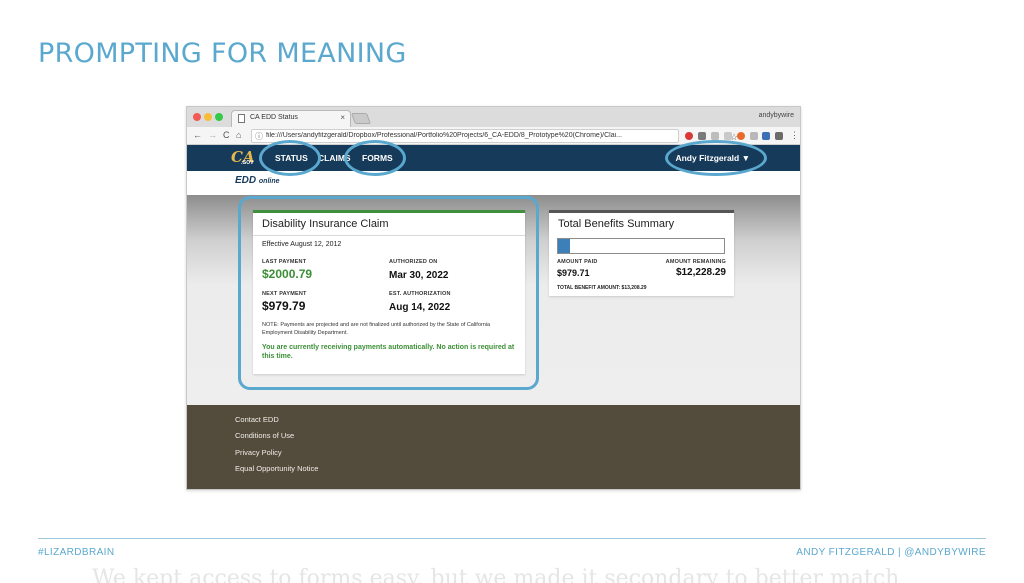 The height and width of the screenshot is (583, 1024). I want to click on browser-tab-bar: CA EDD Status × andybywire, so click(493, 117).